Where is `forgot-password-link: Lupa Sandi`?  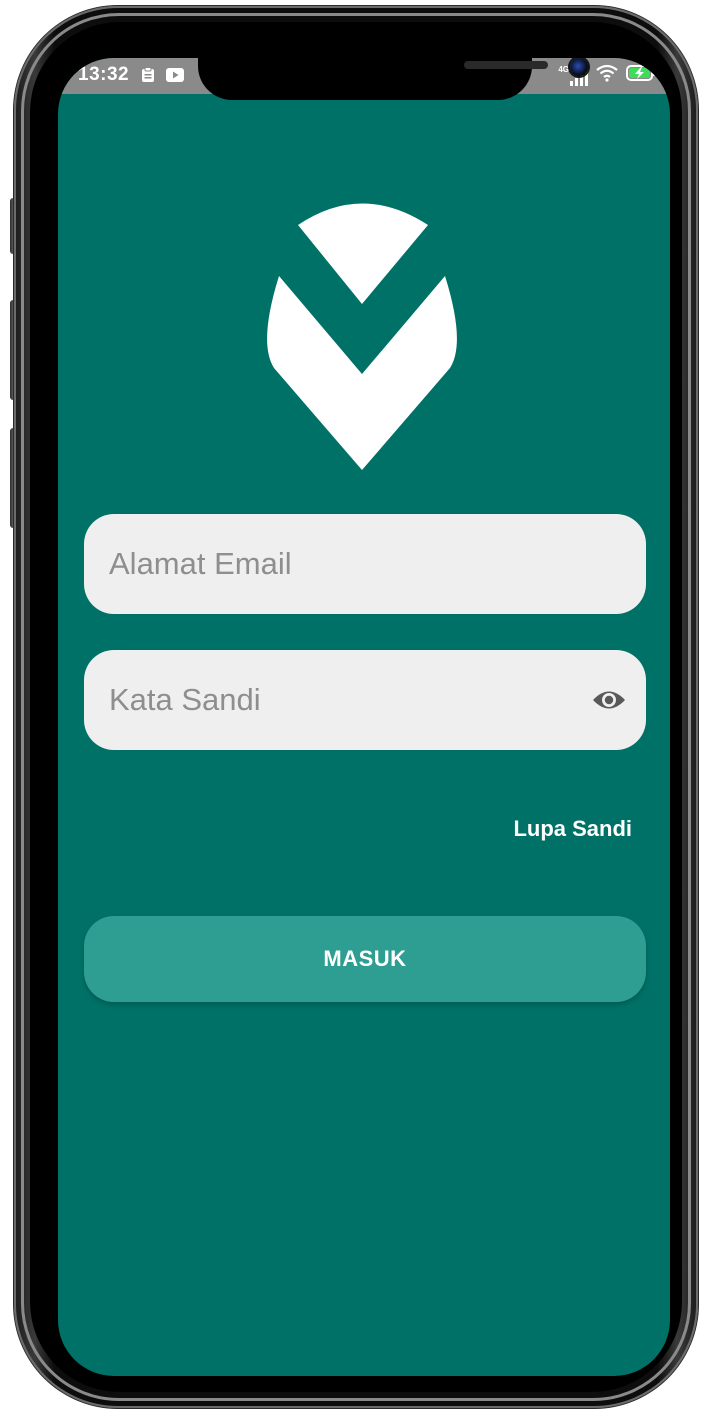
forgot-password-link: Lupa Sandi is located at coordinates (572, 829).